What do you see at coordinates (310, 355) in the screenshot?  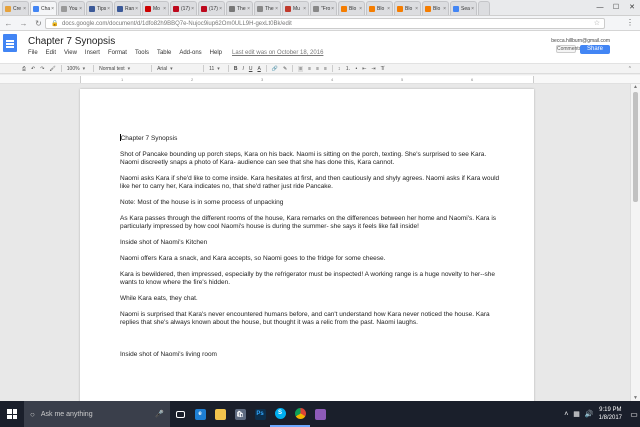 I see `document-paragraph: Inside shot of Naomi's living room` at bounding box center [310, 355].